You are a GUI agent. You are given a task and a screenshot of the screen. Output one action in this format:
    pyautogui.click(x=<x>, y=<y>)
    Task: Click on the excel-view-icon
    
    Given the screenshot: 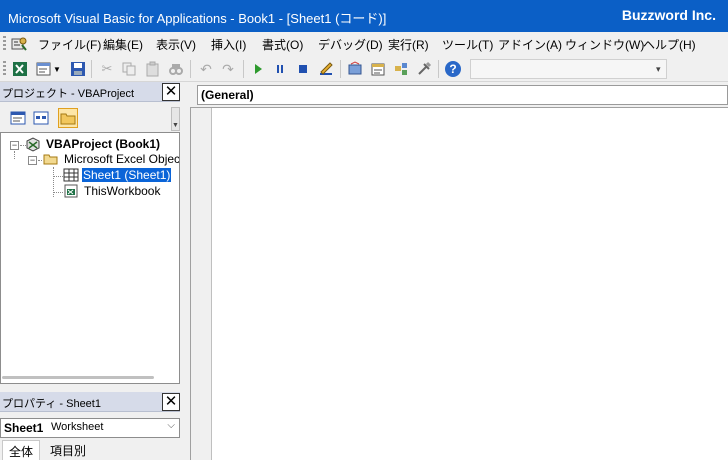 What is the action you would take?
    pyautogui.click(x=20, y=69)
    